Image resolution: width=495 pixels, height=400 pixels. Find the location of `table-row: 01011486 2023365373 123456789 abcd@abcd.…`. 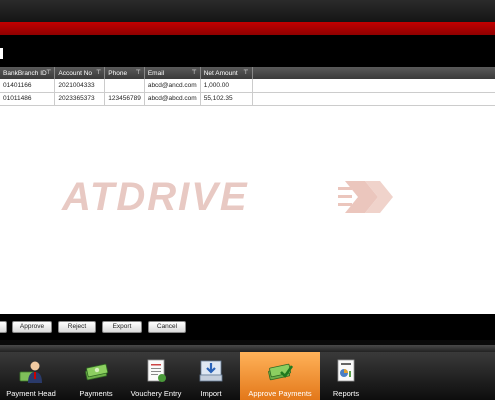

table-row: 01011486 2023365373 123456789 abcd@abcd.… is located at coordinates (247, 99).